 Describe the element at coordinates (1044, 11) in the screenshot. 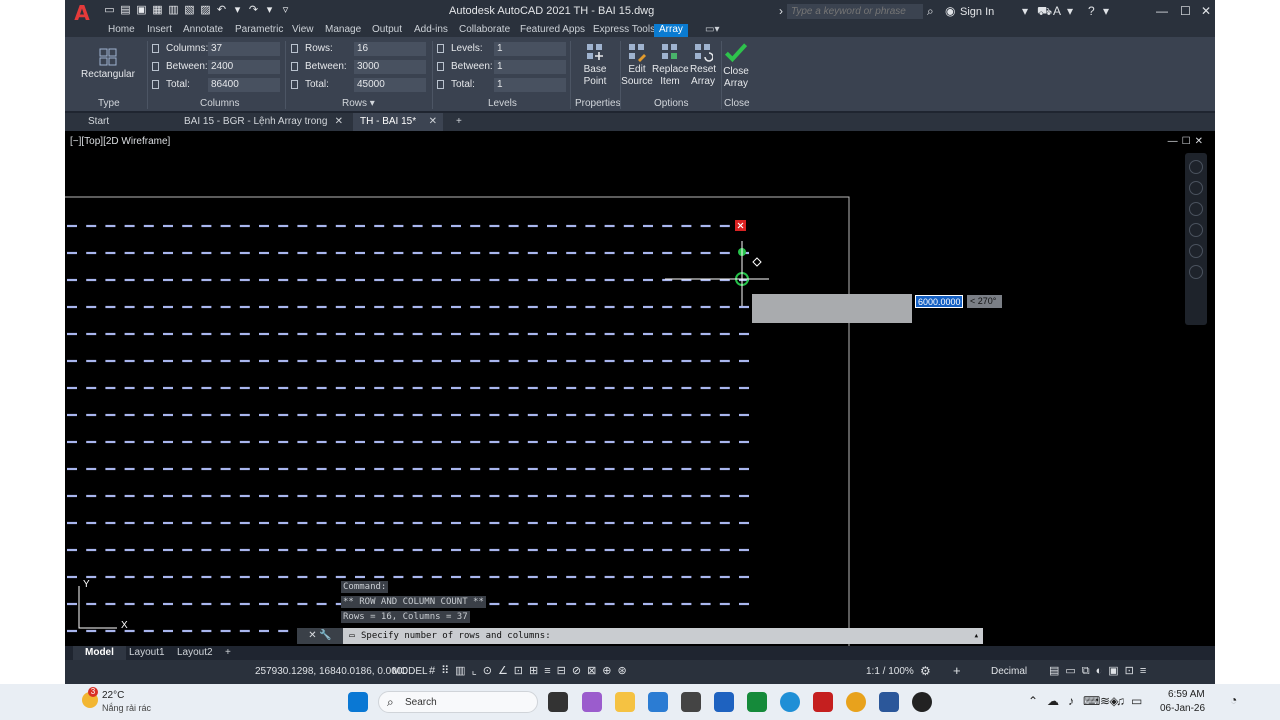

I see `cart-icon: ⛟` at that location.